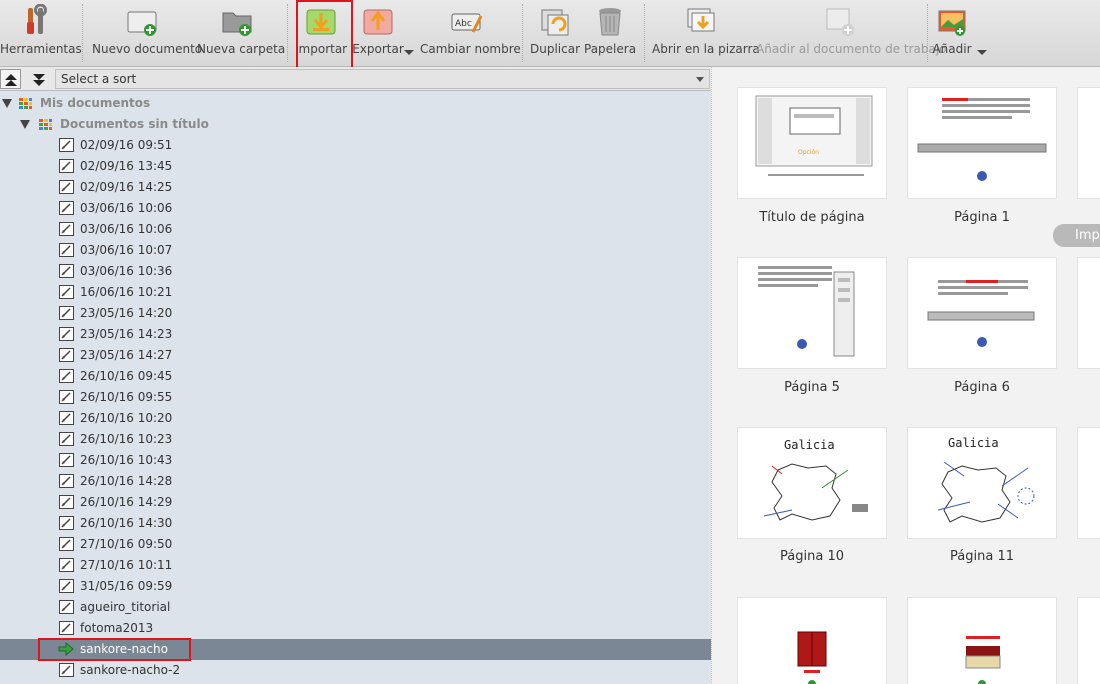 The height and width of the screenshot is (684, 1100). I want to click on collapse-all-button, so click(10, 79).